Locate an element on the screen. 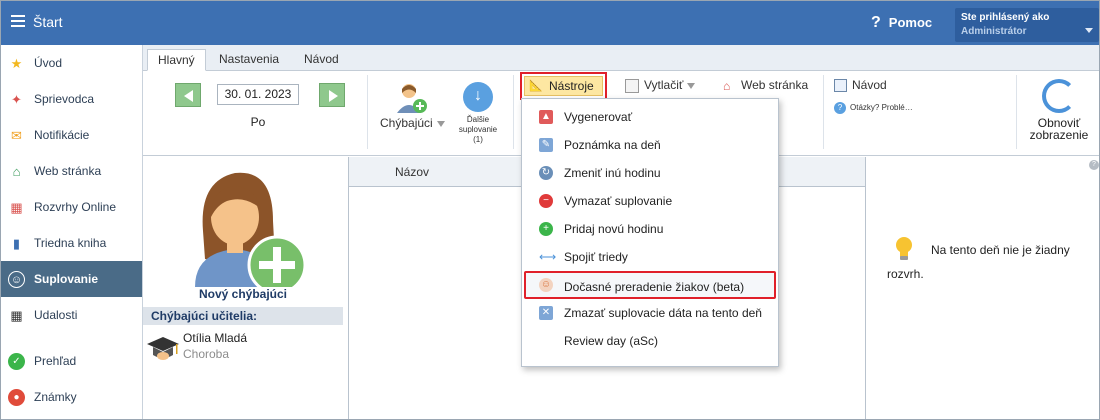 The height and width of the screenshot is (420, 1100). prev-day-button is located at coordinates (188, 95).